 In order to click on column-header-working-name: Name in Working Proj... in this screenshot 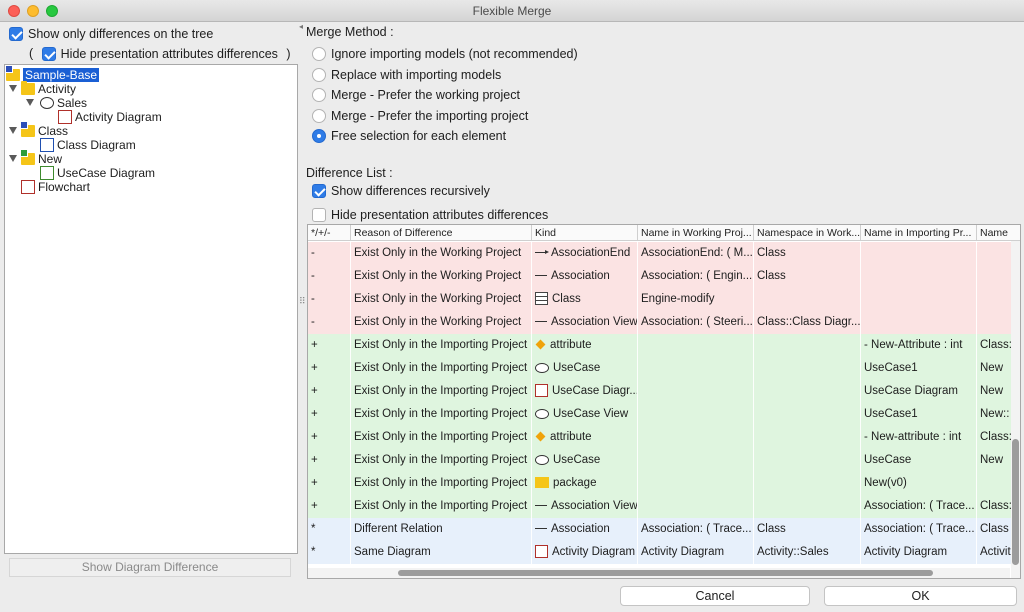, I will do `click(696, 233)`.